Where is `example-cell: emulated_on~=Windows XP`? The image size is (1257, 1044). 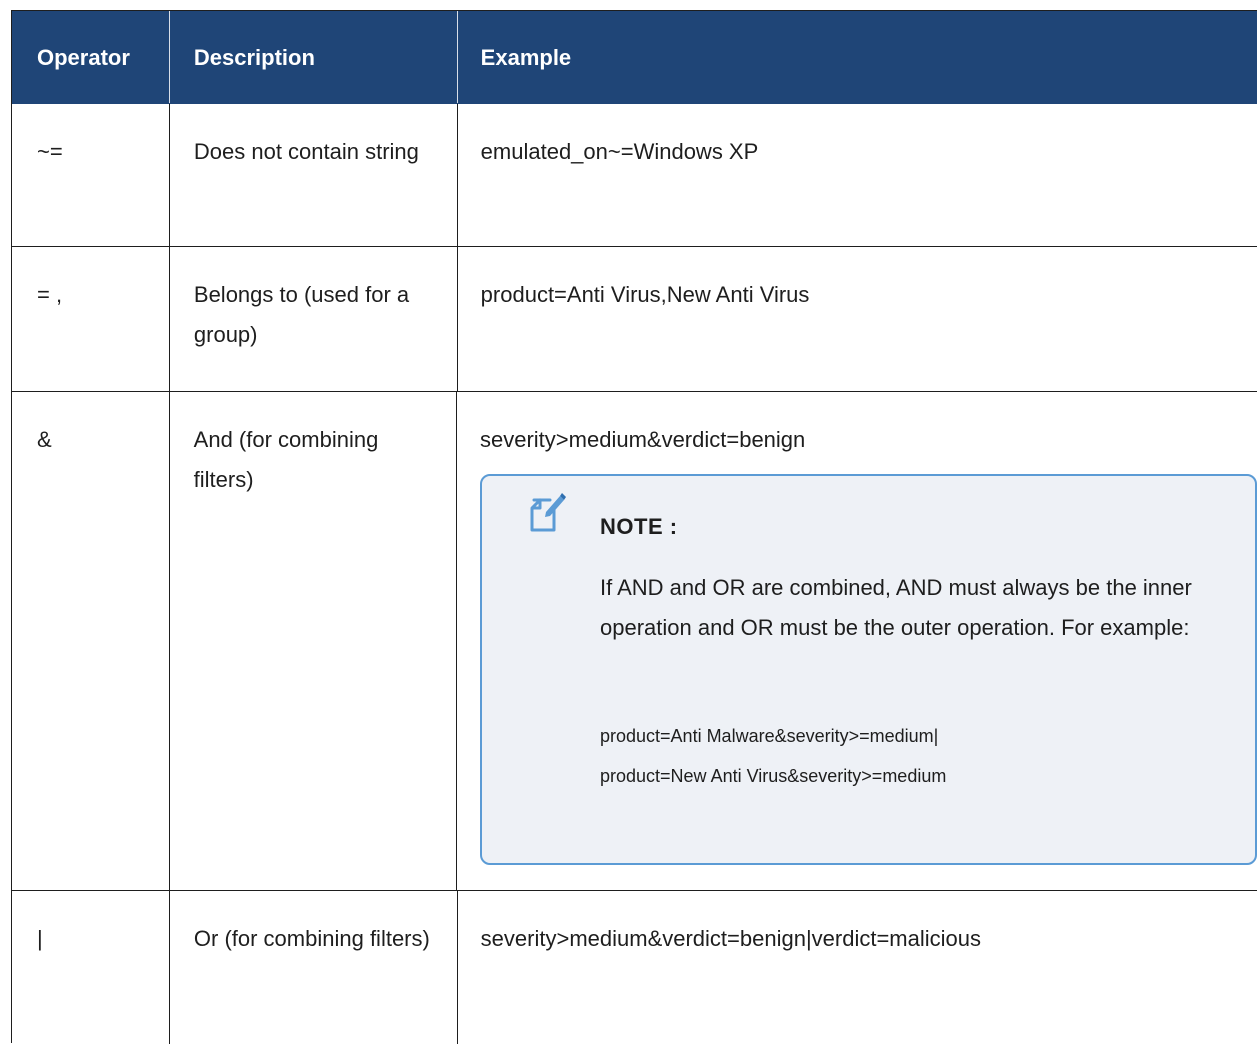 example-cell: emulated_on~=Windows XP is located at coordinates (619, 151).